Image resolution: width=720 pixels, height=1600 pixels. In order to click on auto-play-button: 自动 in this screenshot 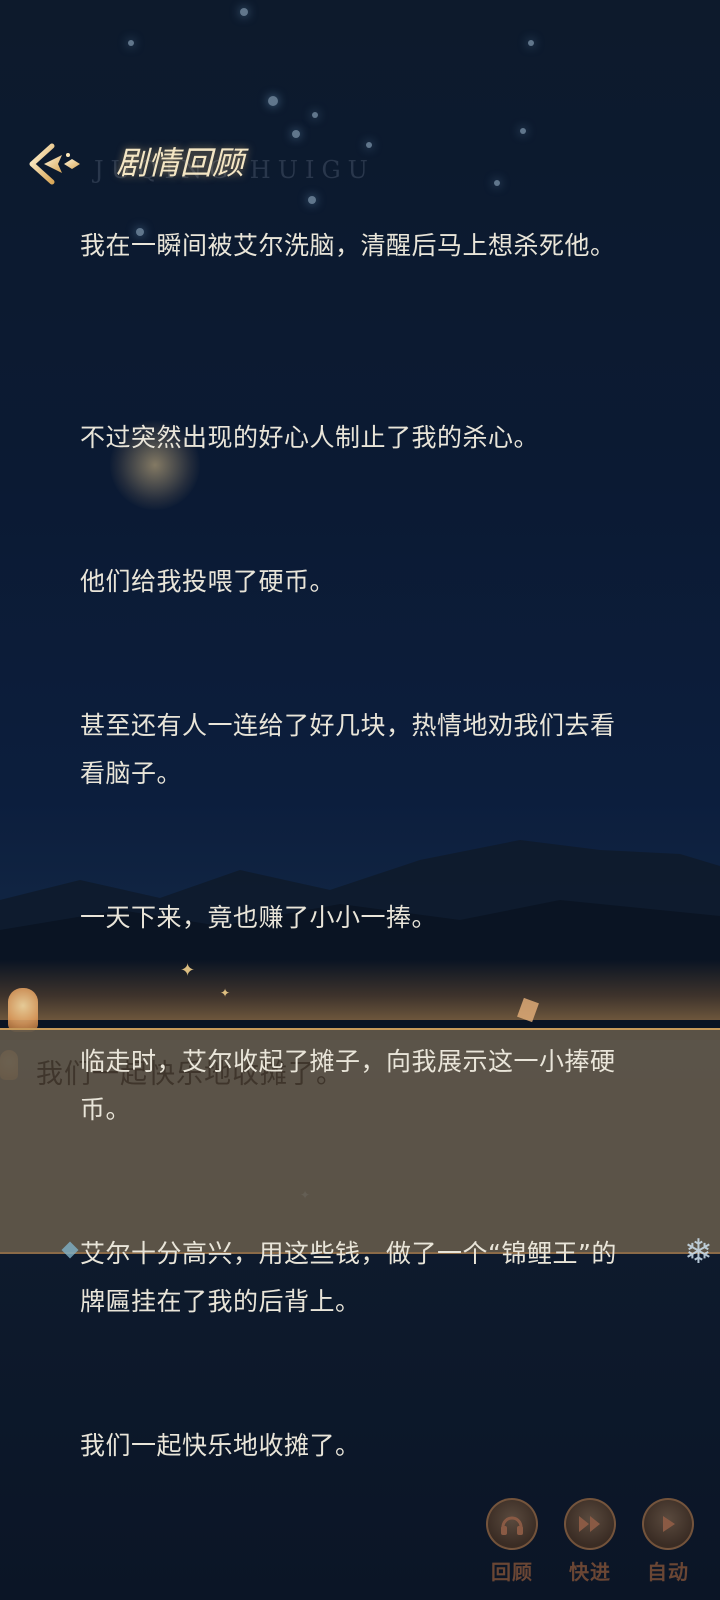, I will do `click(668, 1541)`.